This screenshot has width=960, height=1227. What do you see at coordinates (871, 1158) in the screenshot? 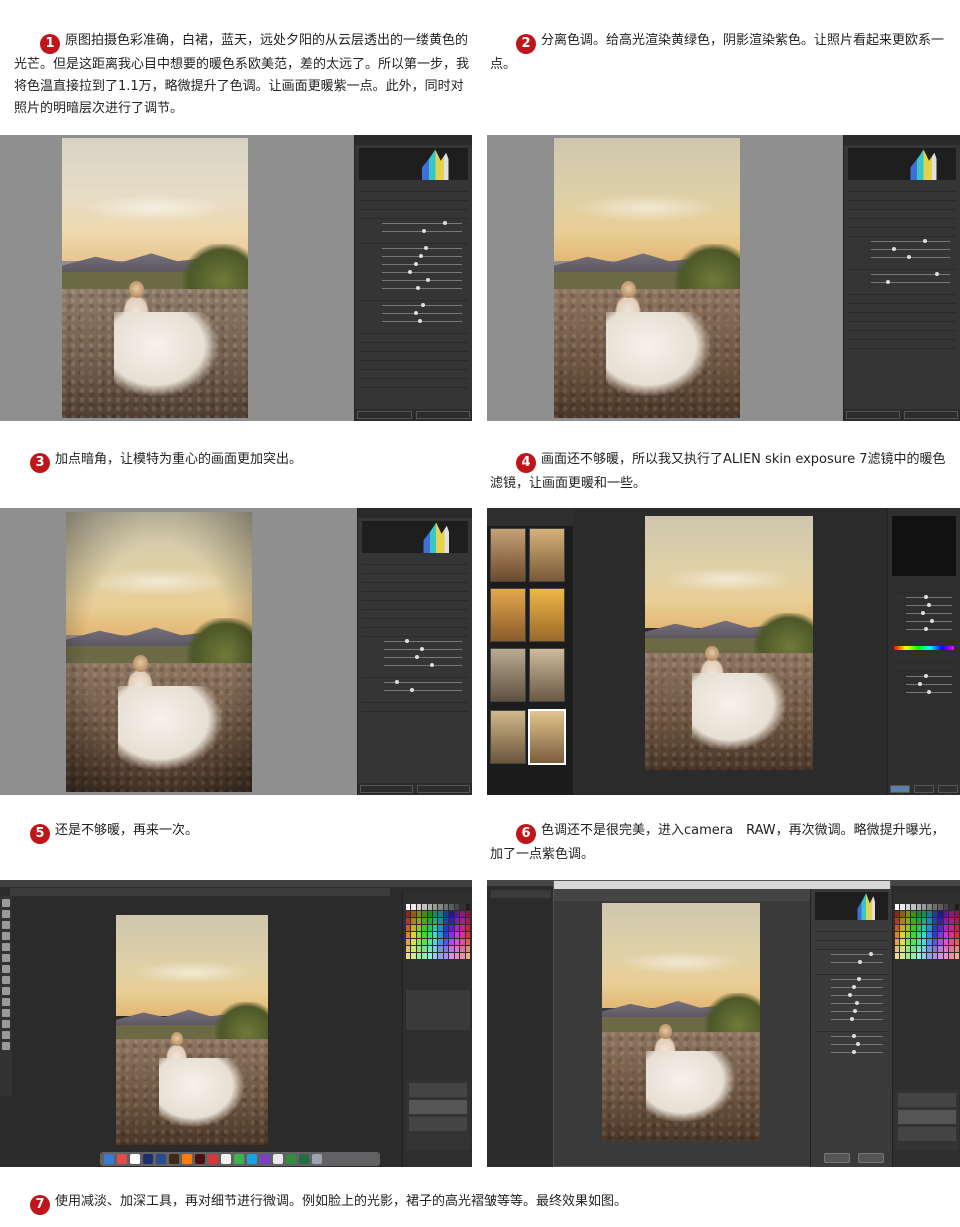
I see `ok-button` at bounding box center [871, 1158].